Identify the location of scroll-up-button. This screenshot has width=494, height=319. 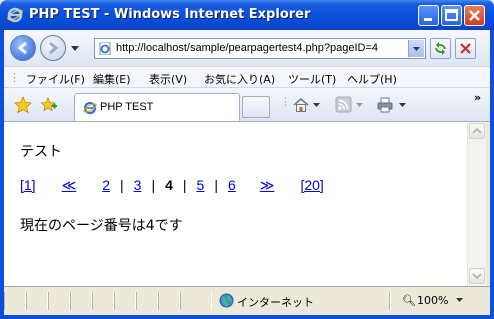
(477, 131).